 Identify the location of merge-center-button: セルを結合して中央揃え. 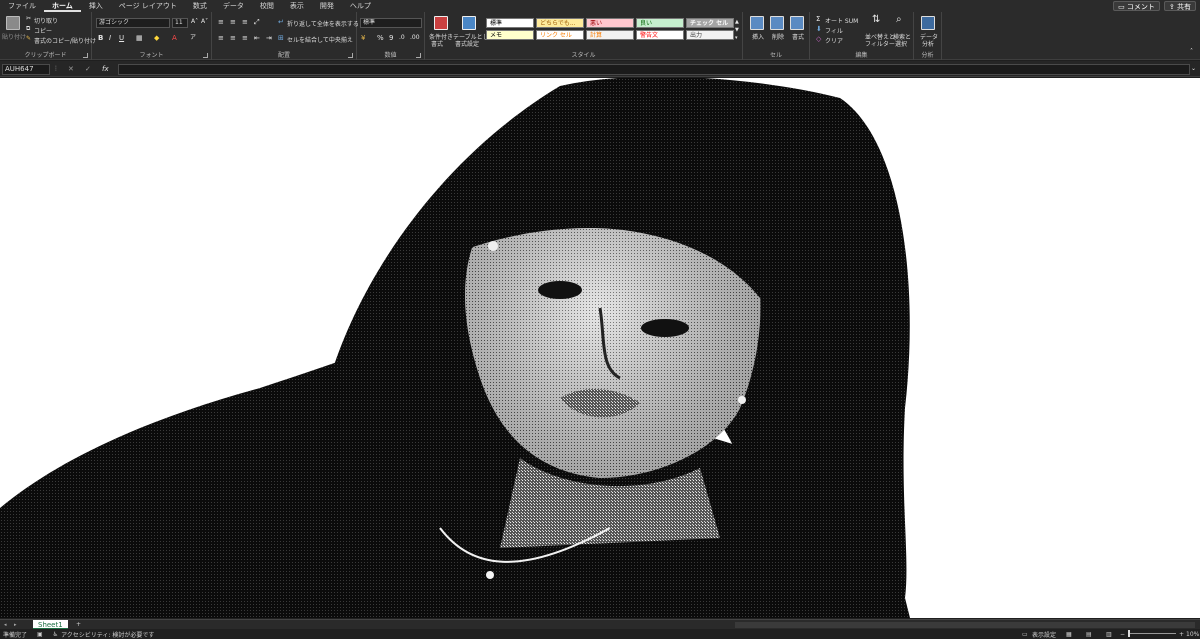
(320, 39).